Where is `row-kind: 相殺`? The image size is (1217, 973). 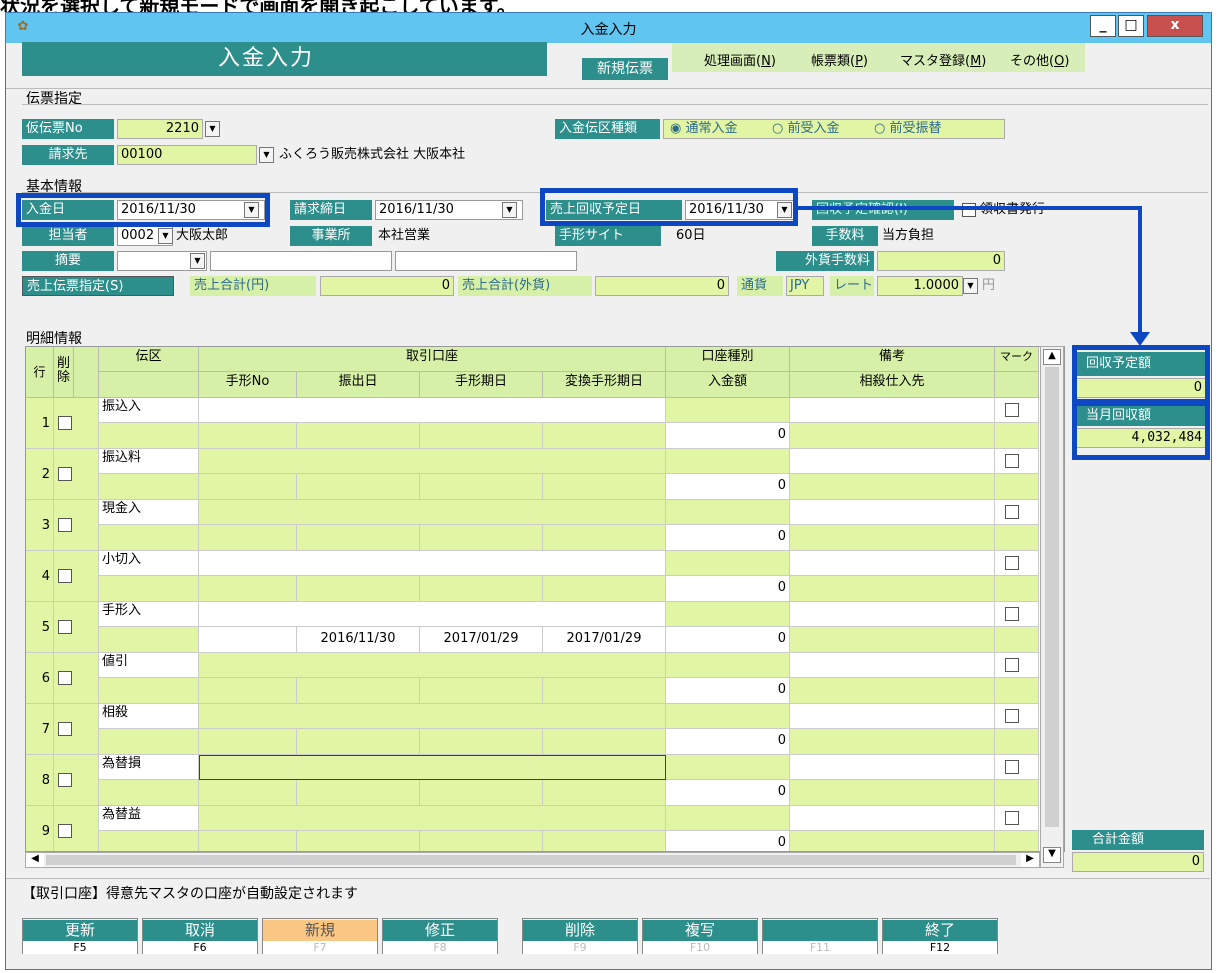 row-kind: 相殺 is located at coordinates (149, 716).